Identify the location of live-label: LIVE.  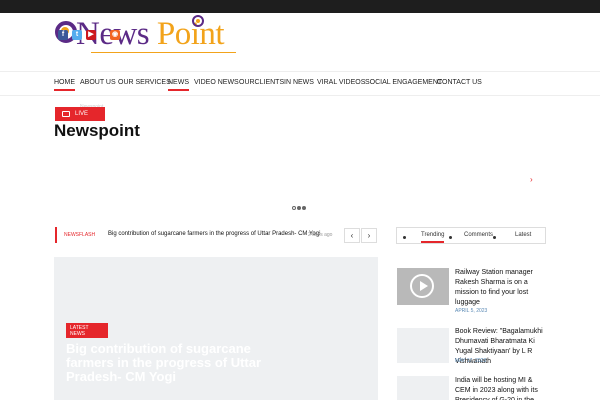
(82, 114).